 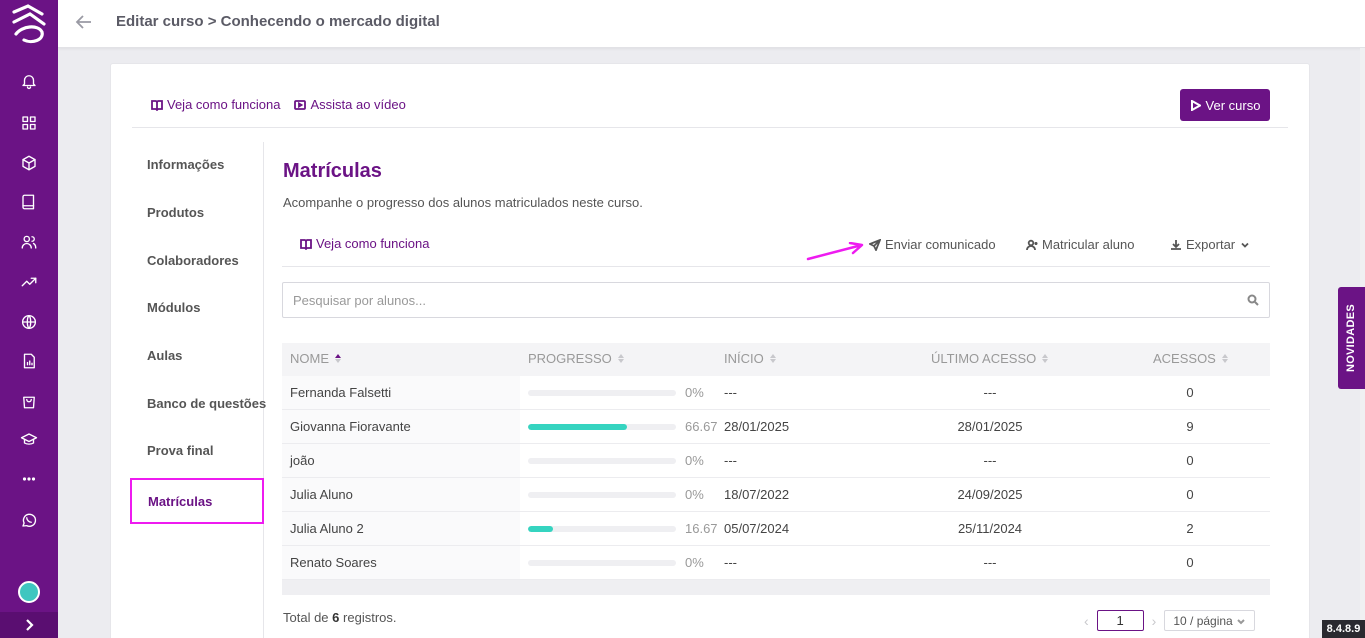 What do you see at coordinates (332, 171) in the screenshot?
I see `section-title: Matrículas` at bounding box center [332, 171].